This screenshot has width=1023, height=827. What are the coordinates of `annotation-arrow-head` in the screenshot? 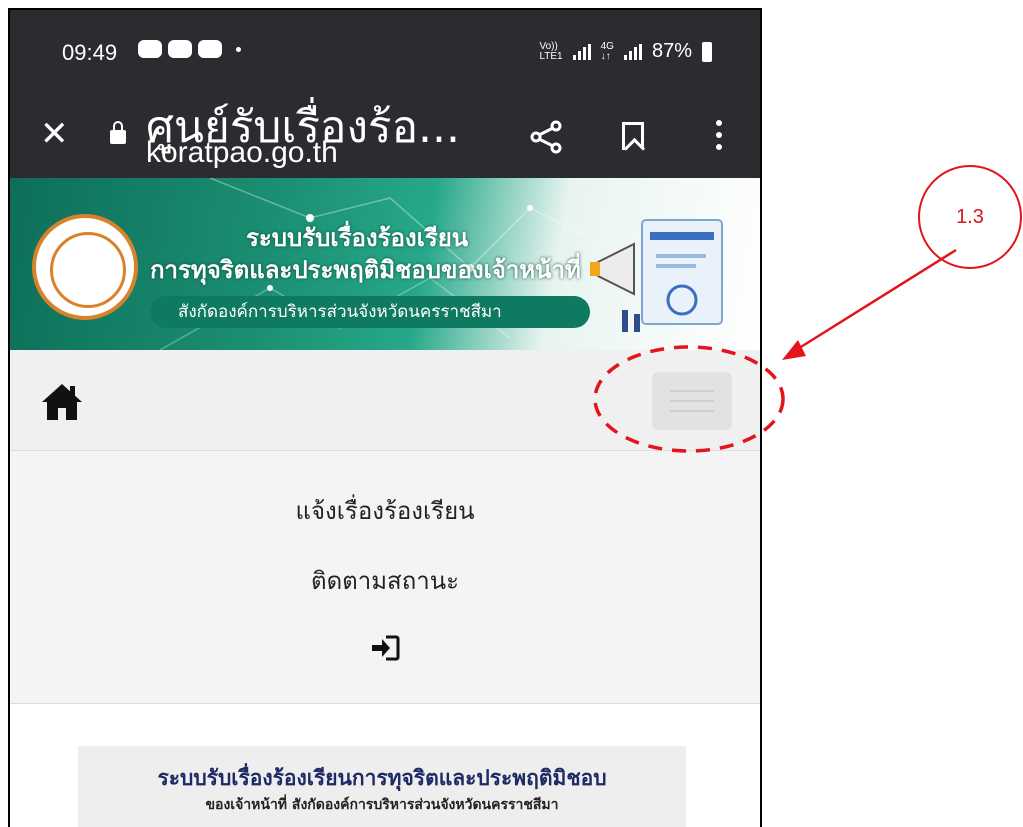 It's located at (794, 350).